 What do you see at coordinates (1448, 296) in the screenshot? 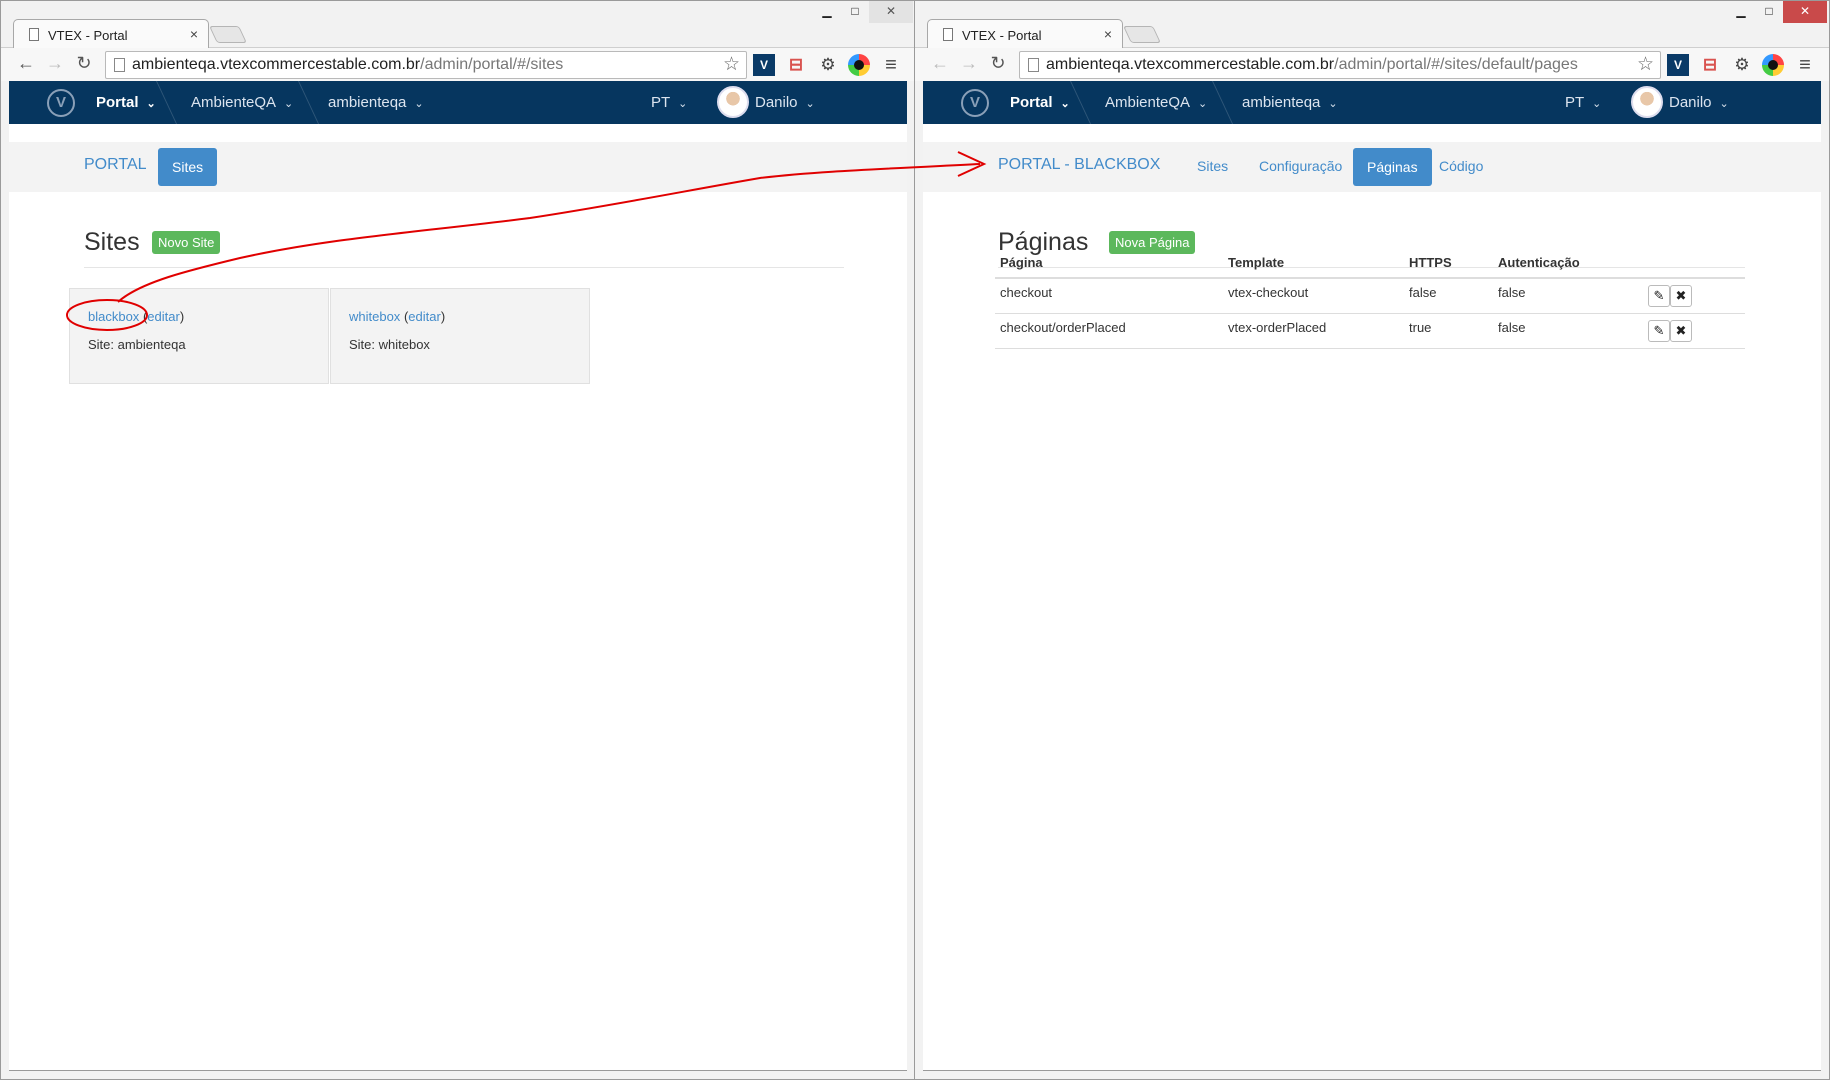
I see `cell-https: false` at bounding box center [1448, 296].